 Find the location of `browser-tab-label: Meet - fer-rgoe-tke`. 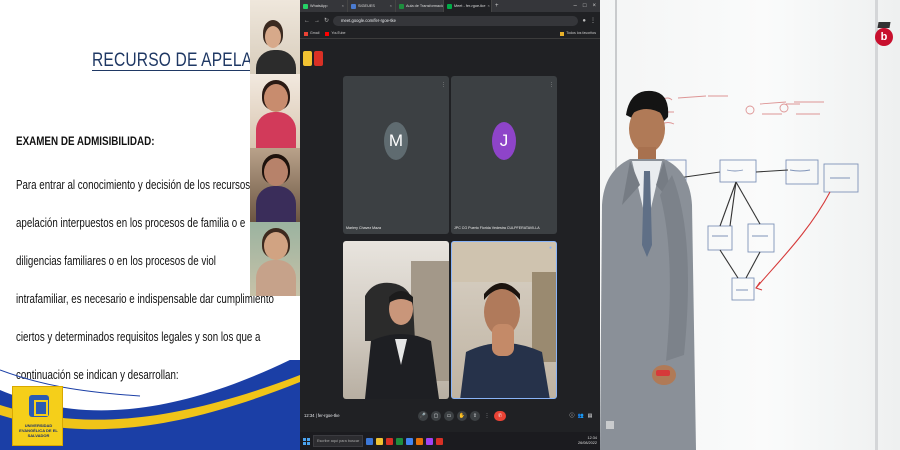

browser-tab-label: Meet - fer-rgoe-tke is located at coordinates (470, 6).